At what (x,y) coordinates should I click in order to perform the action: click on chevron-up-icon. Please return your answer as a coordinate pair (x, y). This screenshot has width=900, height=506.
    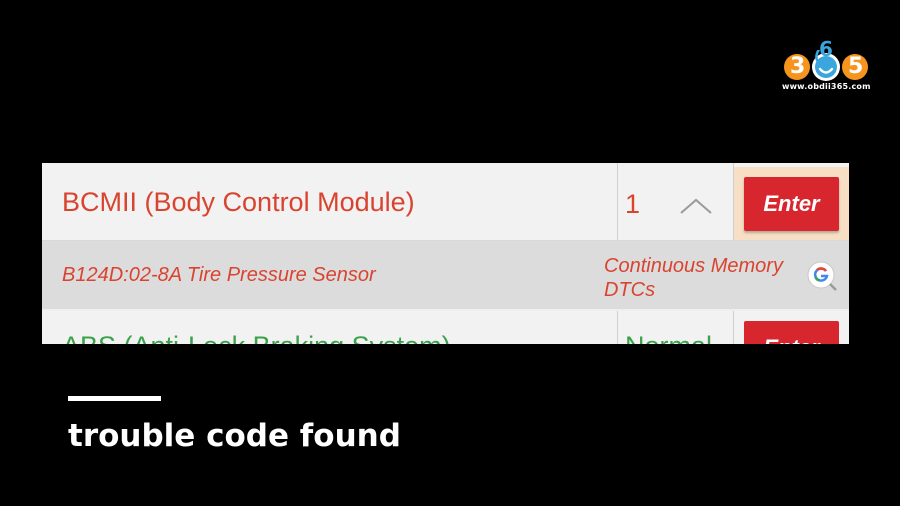
    Looking at the image, I should click on (696, 206).